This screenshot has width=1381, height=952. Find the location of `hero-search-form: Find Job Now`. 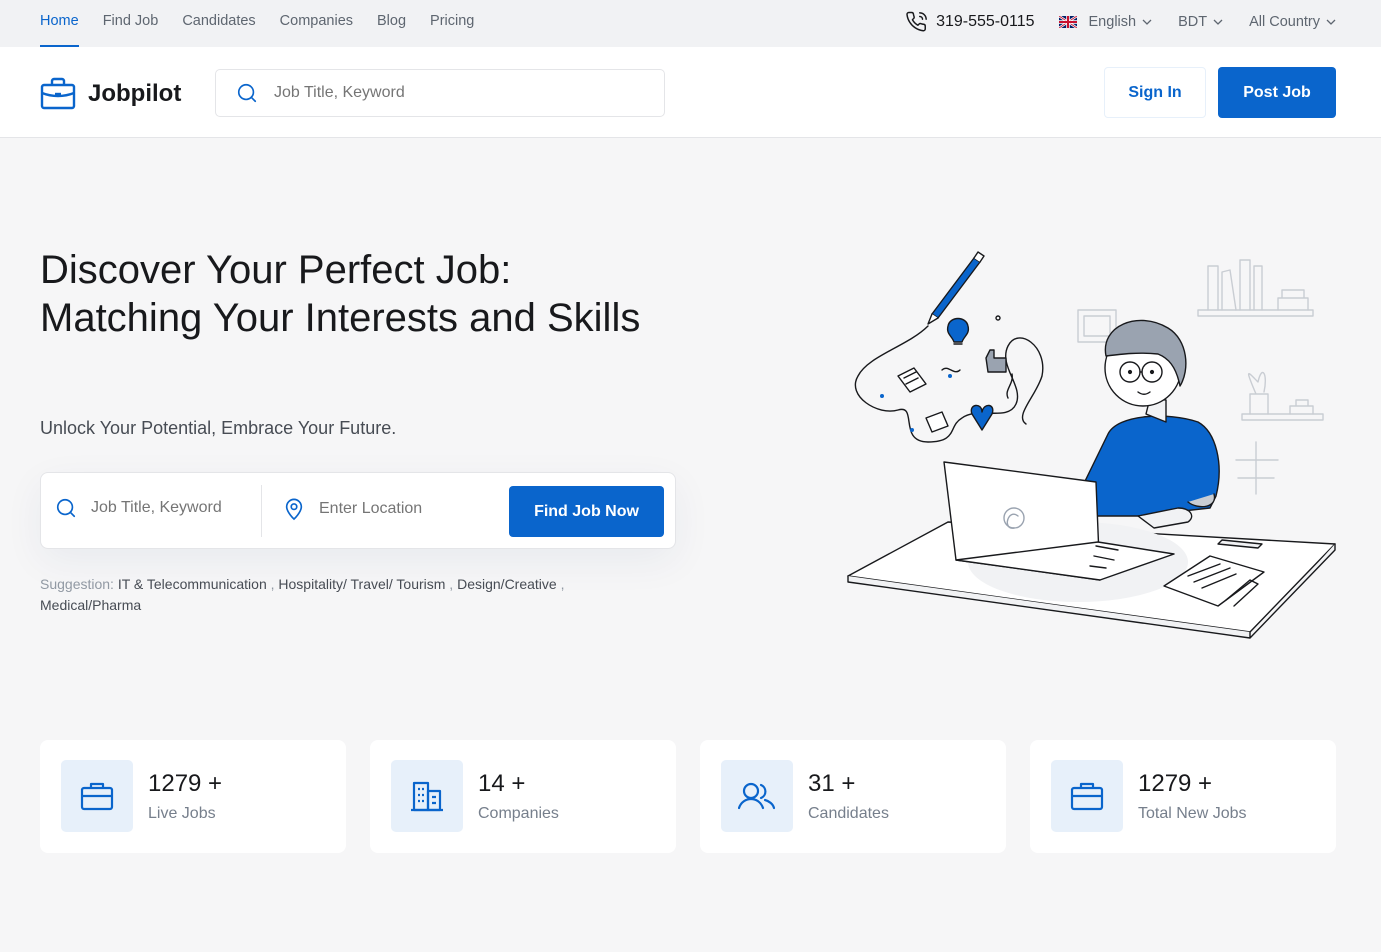

hero-search-form: Find Job Now is located at coordinates (358, 510).